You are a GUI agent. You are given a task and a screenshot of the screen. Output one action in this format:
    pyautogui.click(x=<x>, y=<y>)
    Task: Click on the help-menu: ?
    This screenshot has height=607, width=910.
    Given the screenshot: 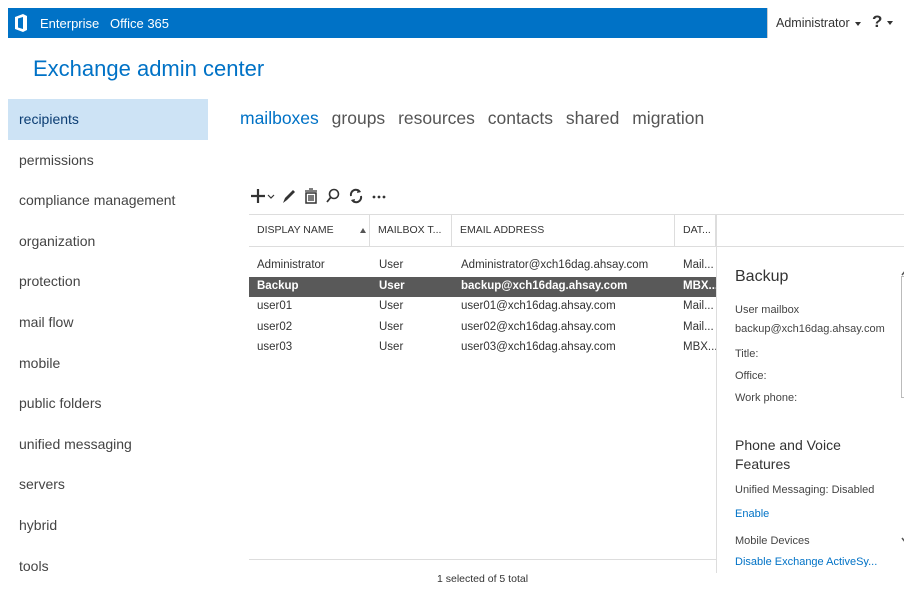 What is the action you would take?
    pyautogui.click(x=883, y=22)
    